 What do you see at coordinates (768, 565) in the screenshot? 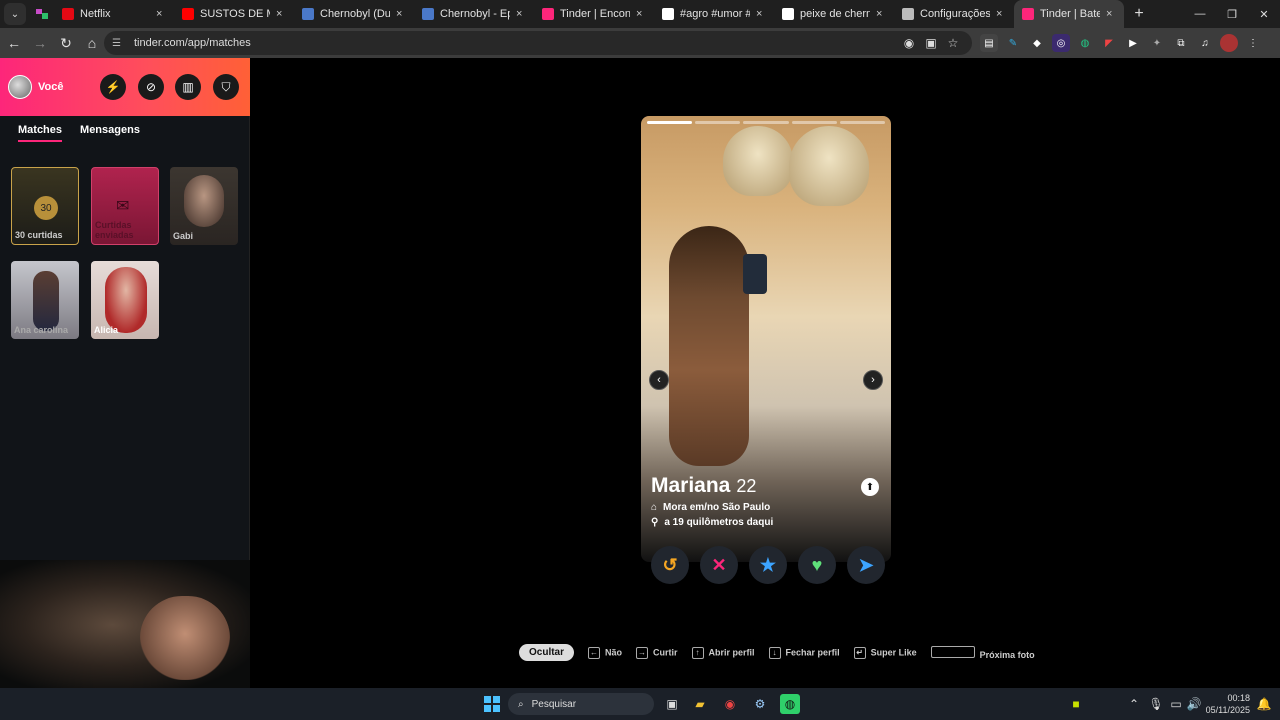
I see `super-like-button: ★` at bounding box center [768, 565].